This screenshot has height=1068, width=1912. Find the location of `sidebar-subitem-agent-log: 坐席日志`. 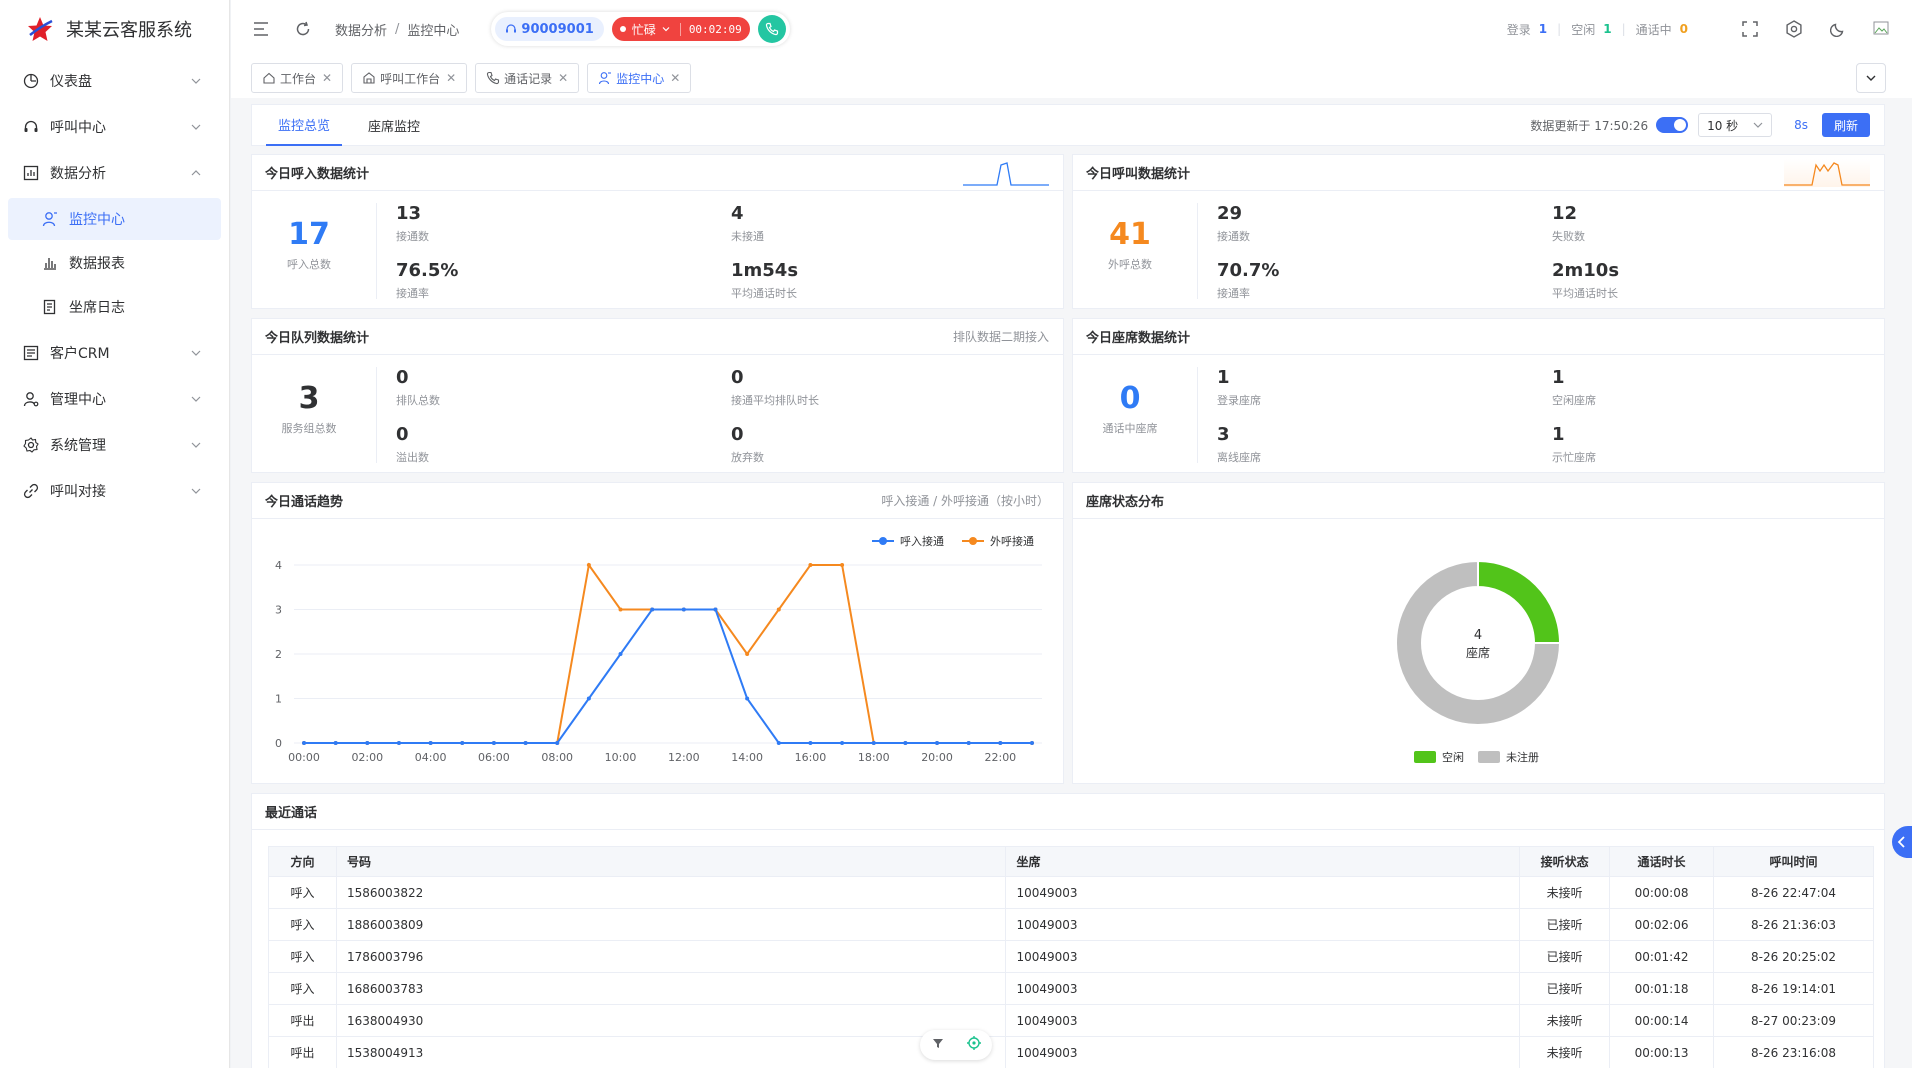

sidebar-subitem-agent-log: 坐席日志 is located at coordinates (114, 307).